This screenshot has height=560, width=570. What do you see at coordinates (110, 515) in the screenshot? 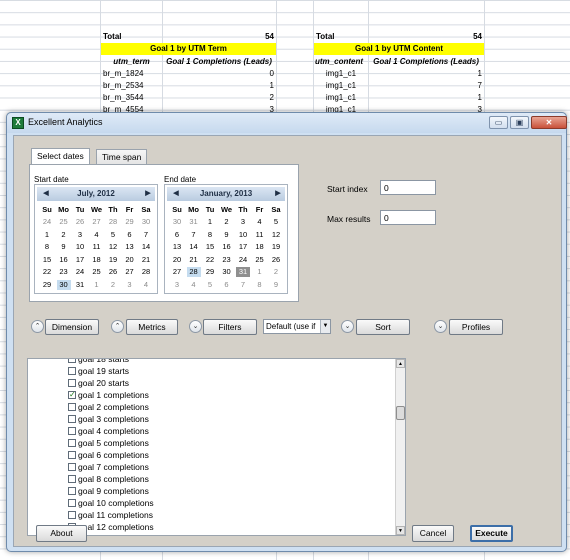
I see `list-item: goal 11 completions` at bounding box center [110, 515].